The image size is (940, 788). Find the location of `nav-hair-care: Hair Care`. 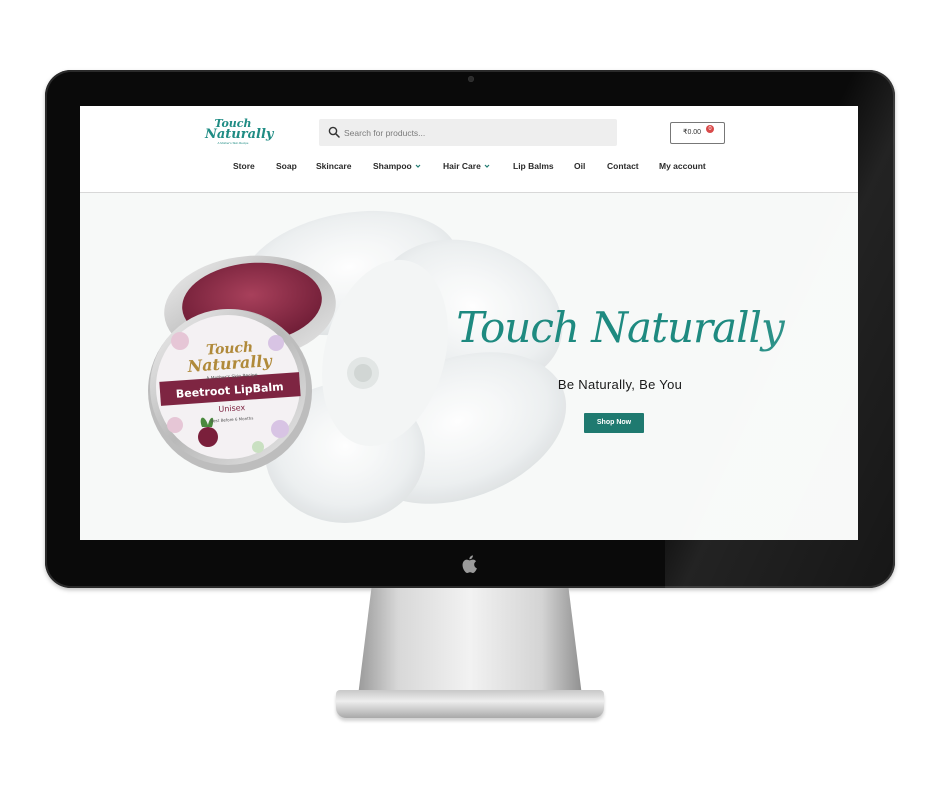

nav-hair-care: Hair Care is located at coordinates (466, 166).